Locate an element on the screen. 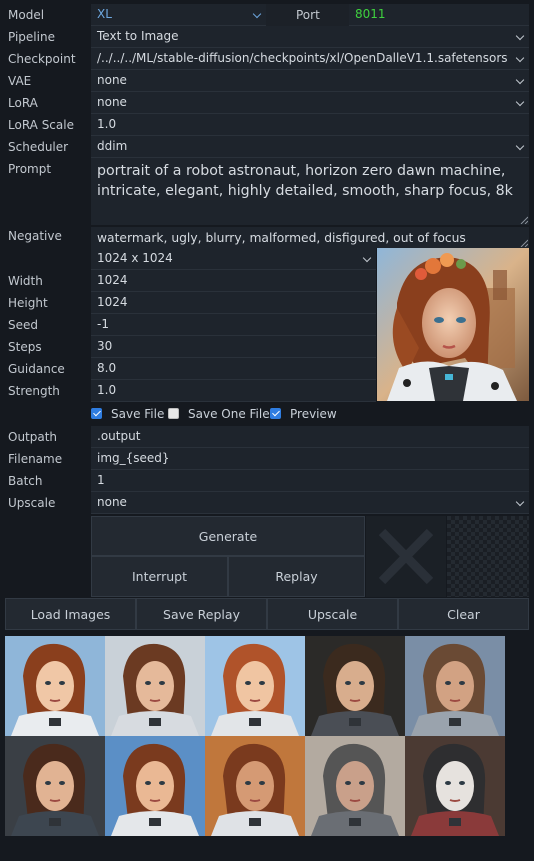 Image resolution: width=534 pixels, height=861 pixels. filename-input: img_{seed} is located at coordinates (310, 459).